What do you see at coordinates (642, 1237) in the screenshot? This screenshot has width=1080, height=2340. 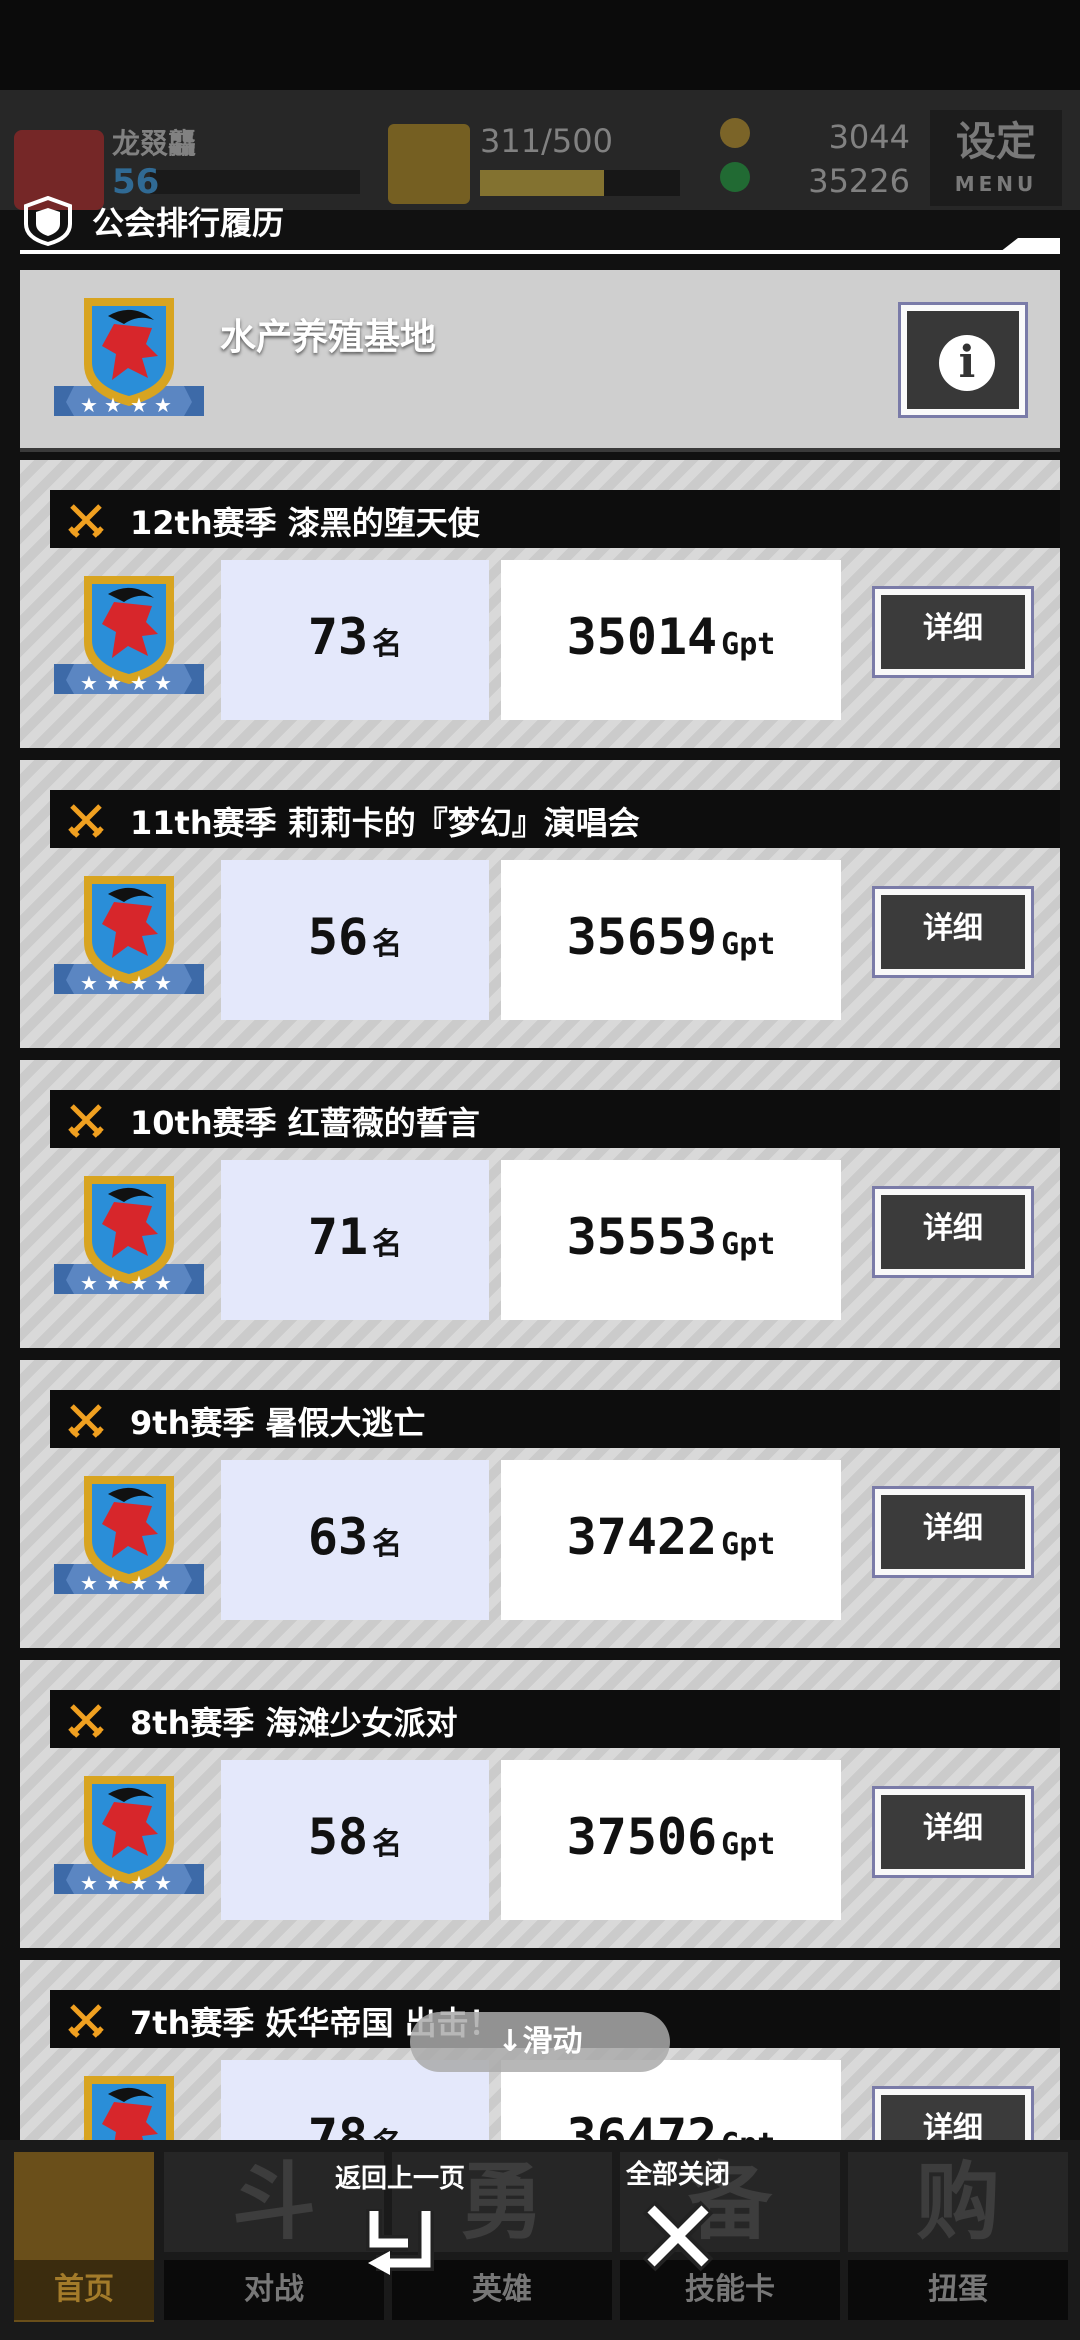 I see `points-value: 35553` at bounding box center [642, 1237].